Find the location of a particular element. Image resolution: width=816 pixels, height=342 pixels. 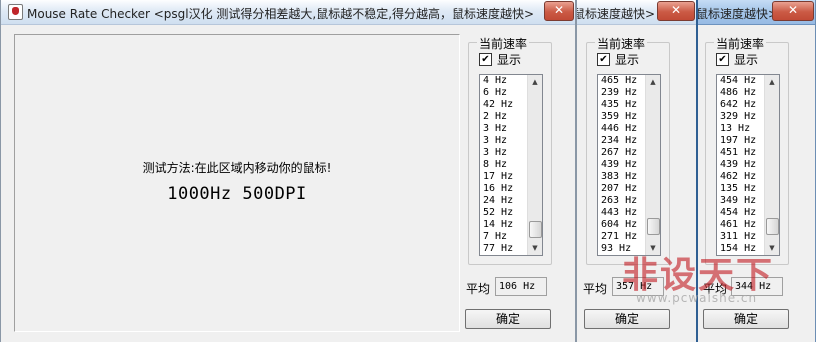

average-value-field: 344 Hz is located at coordinates (757, 286).